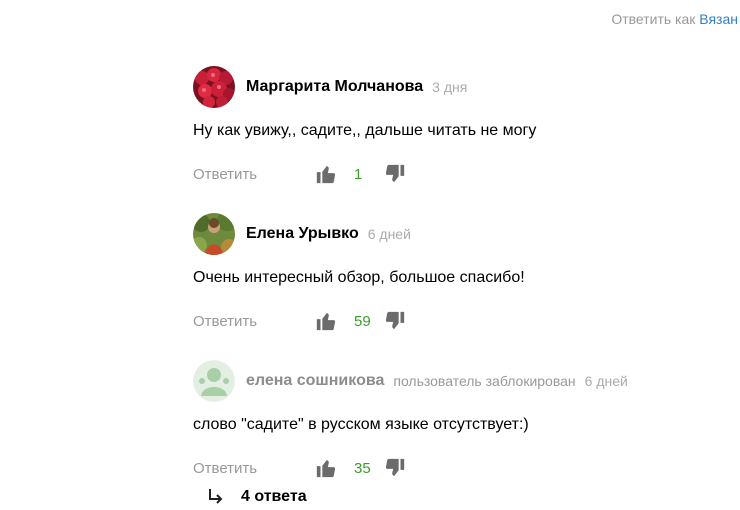 This screenshot has width=740, height=510. Describe the element at coordinates (315, 381) in the screenshot. I see `author-name: елена сошникова` at that location.